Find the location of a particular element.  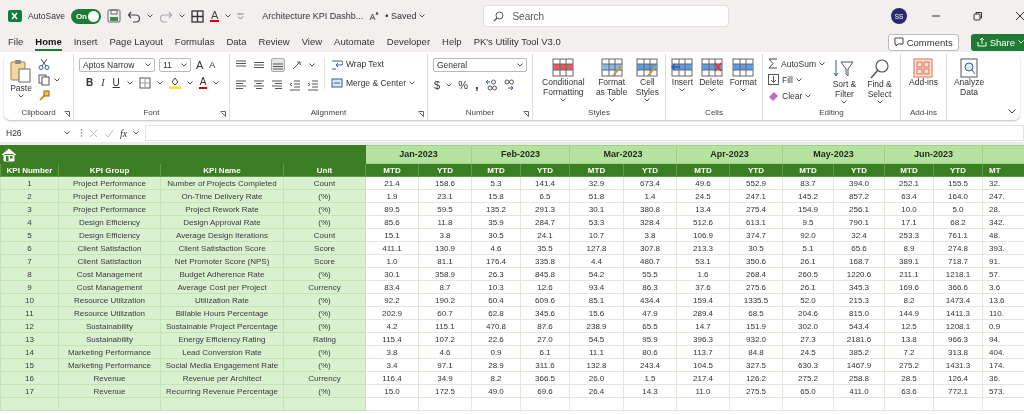

comma-style-button: , is located at coordinates (476, 85).